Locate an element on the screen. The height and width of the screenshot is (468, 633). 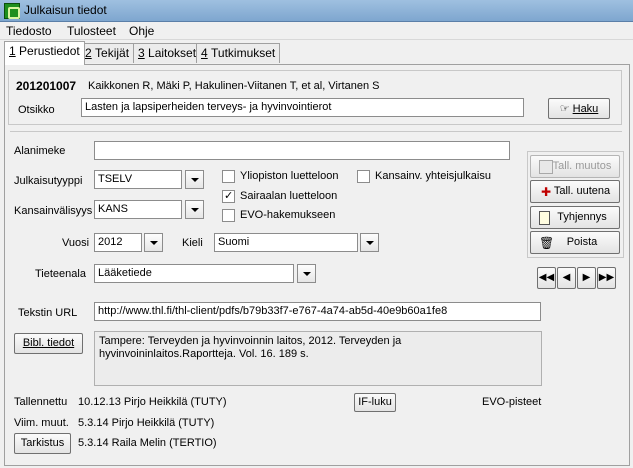
tall-muutos-button: Tall. muutos is located at coordinates (575, 166).